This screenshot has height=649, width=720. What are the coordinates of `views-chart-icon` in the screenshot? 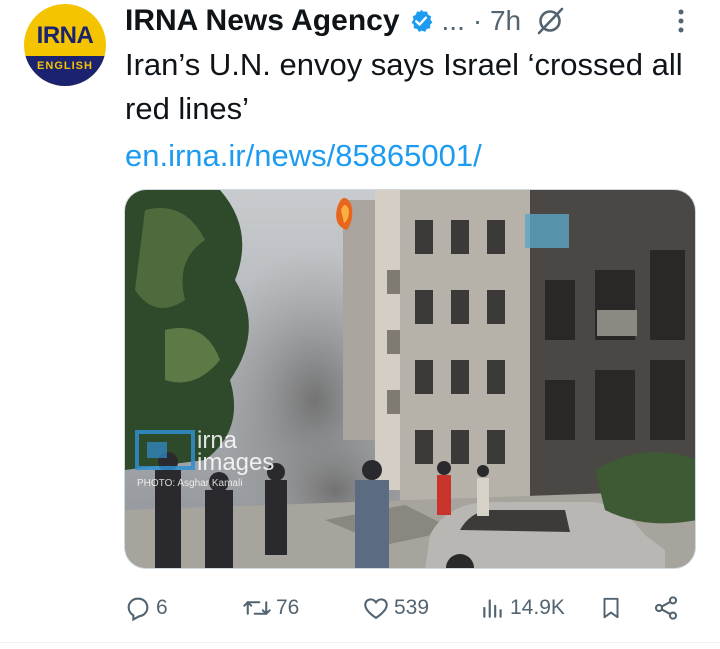 It's located at (493, 608).